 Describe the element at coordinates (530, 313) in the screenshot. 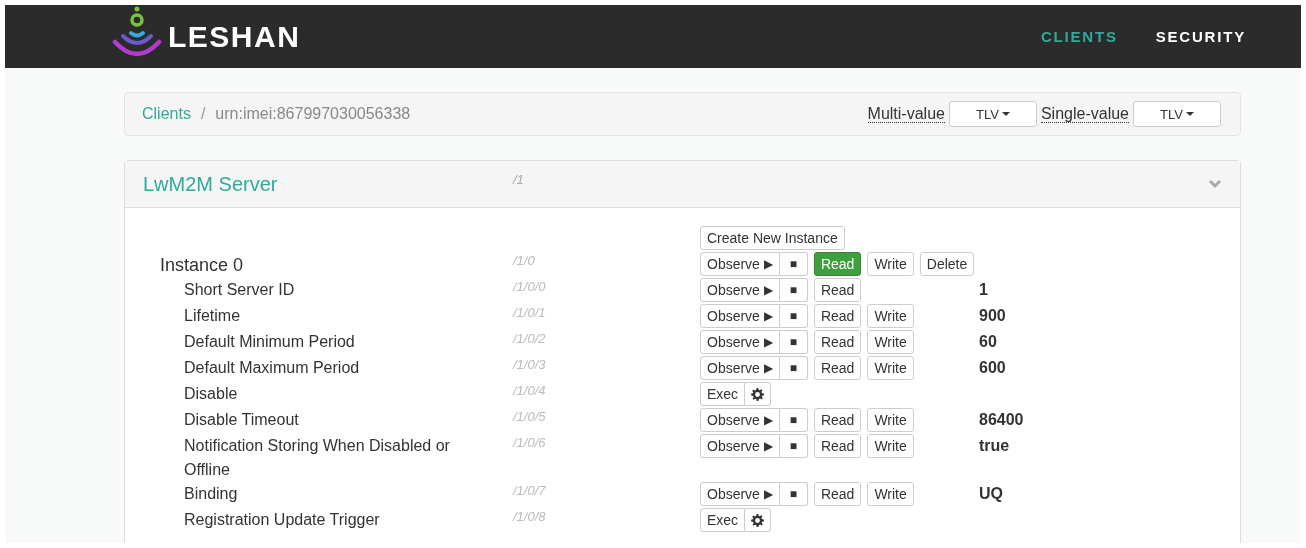

I see `resource-path: /1/0/1` at that location.